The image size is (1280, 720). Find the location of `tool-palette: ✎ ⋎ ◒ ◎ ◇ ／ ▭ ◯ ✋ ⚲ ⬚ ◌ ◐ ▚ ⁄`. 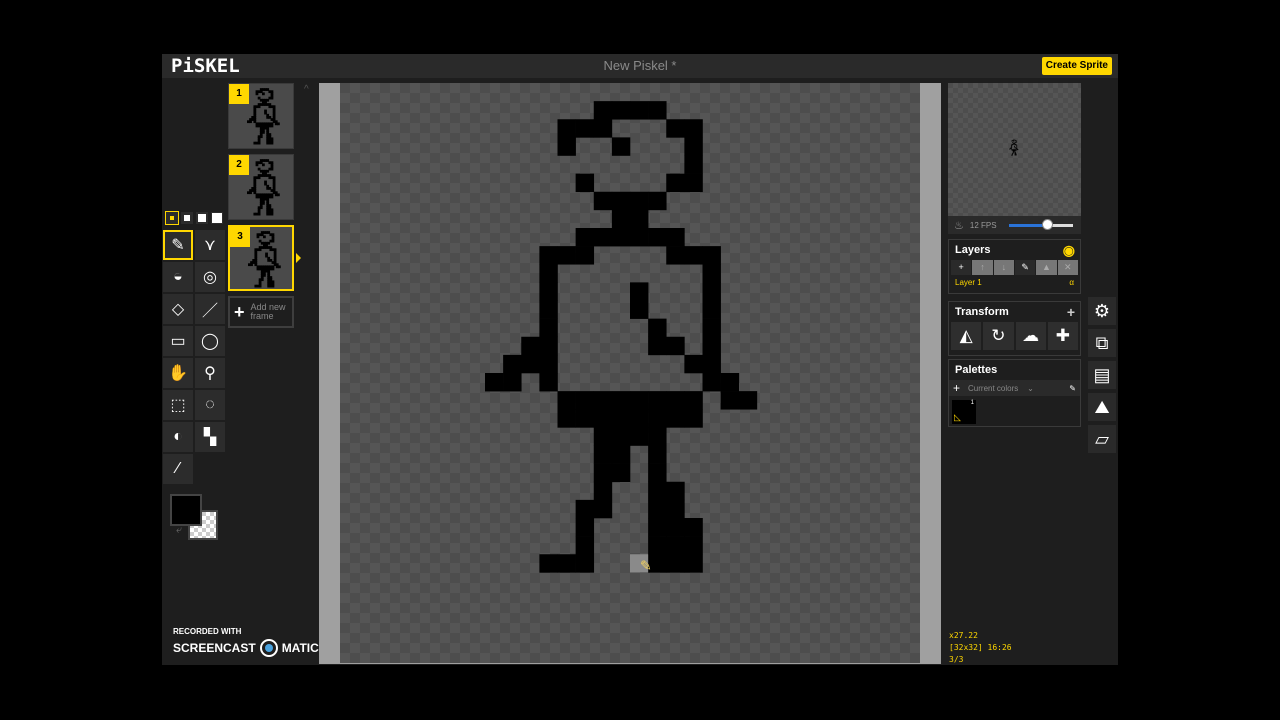

tool-palette: ✎ ⋎ ◒ ◎ ◇ ／ ▭ ◯ ✋ ⚲ ⬚ ◌ ◐ ▚ ⁄ is located at coordinates (194, 357).